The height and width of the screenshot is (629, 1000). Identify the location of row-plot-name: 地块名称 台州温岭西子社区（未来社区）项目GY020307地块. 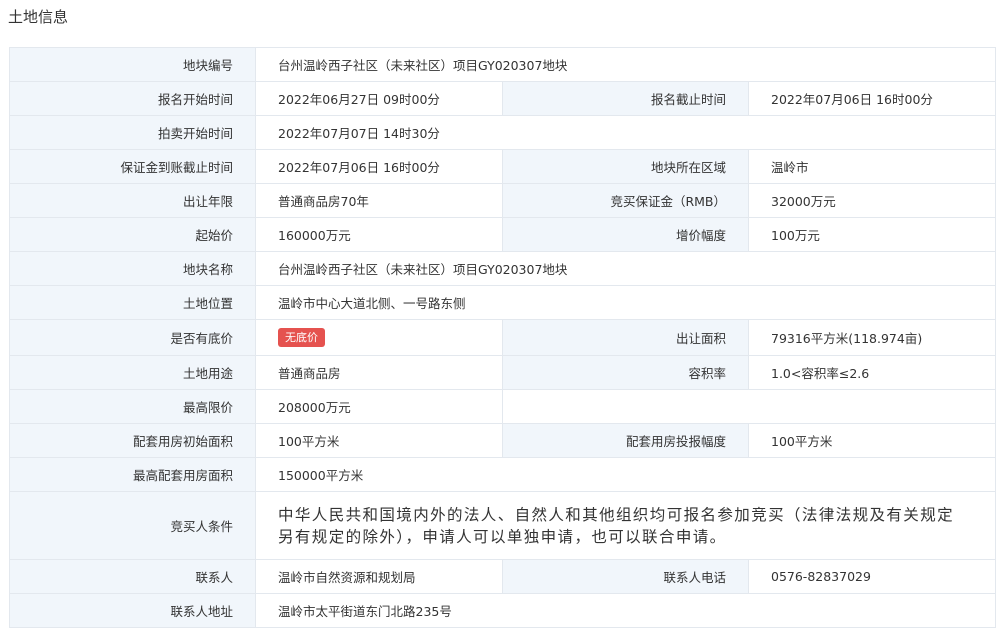
(502, 268).